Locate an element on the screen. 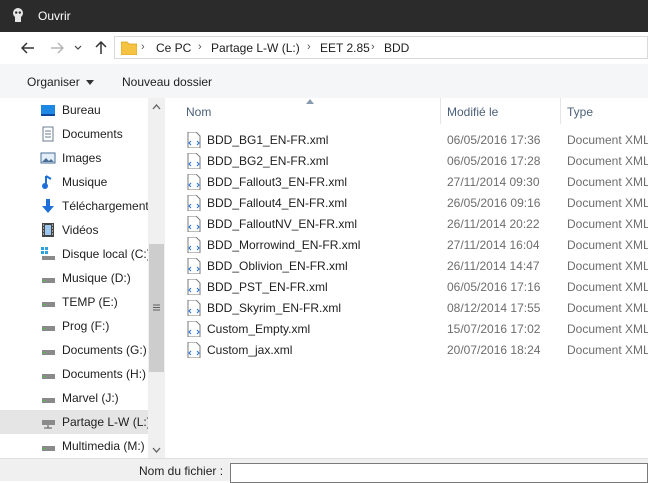 The image size is (648, 483). sidebar-item-label: TEMP (E:) is located at coordinates (90, 302).